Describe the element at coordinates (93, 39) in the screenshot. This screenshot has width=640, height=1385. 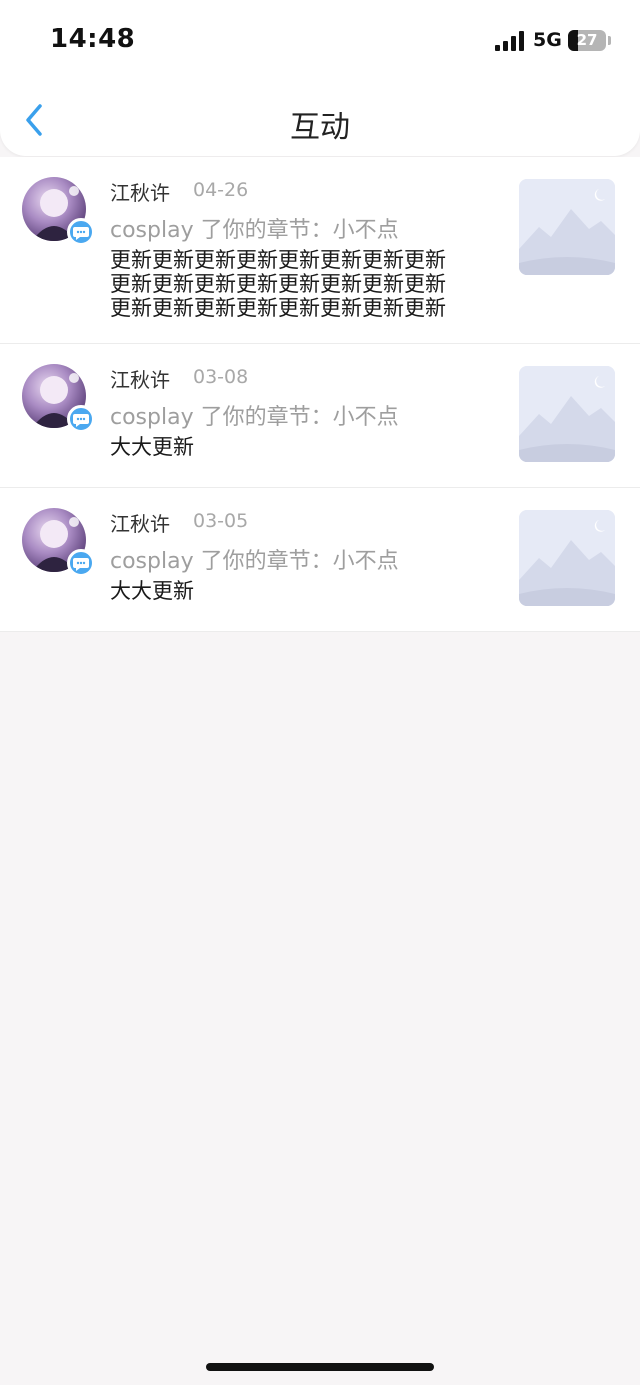
I see `status-time: 14:48` at that location.